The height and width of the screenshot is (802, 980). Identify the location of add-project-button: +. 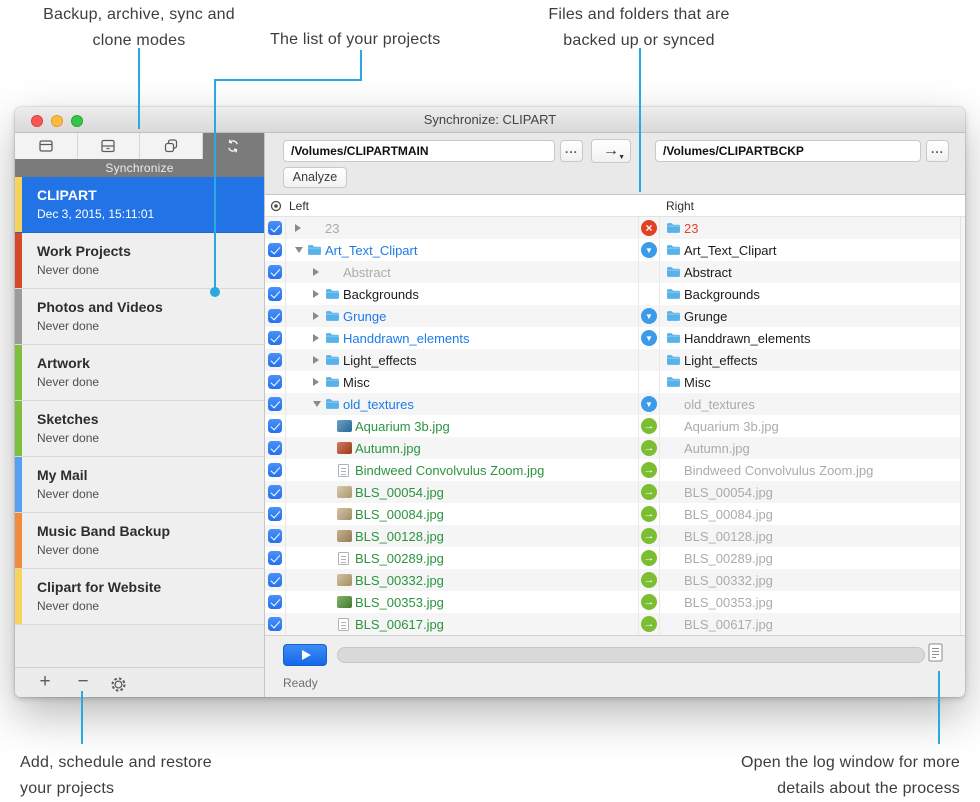
(45, 682).